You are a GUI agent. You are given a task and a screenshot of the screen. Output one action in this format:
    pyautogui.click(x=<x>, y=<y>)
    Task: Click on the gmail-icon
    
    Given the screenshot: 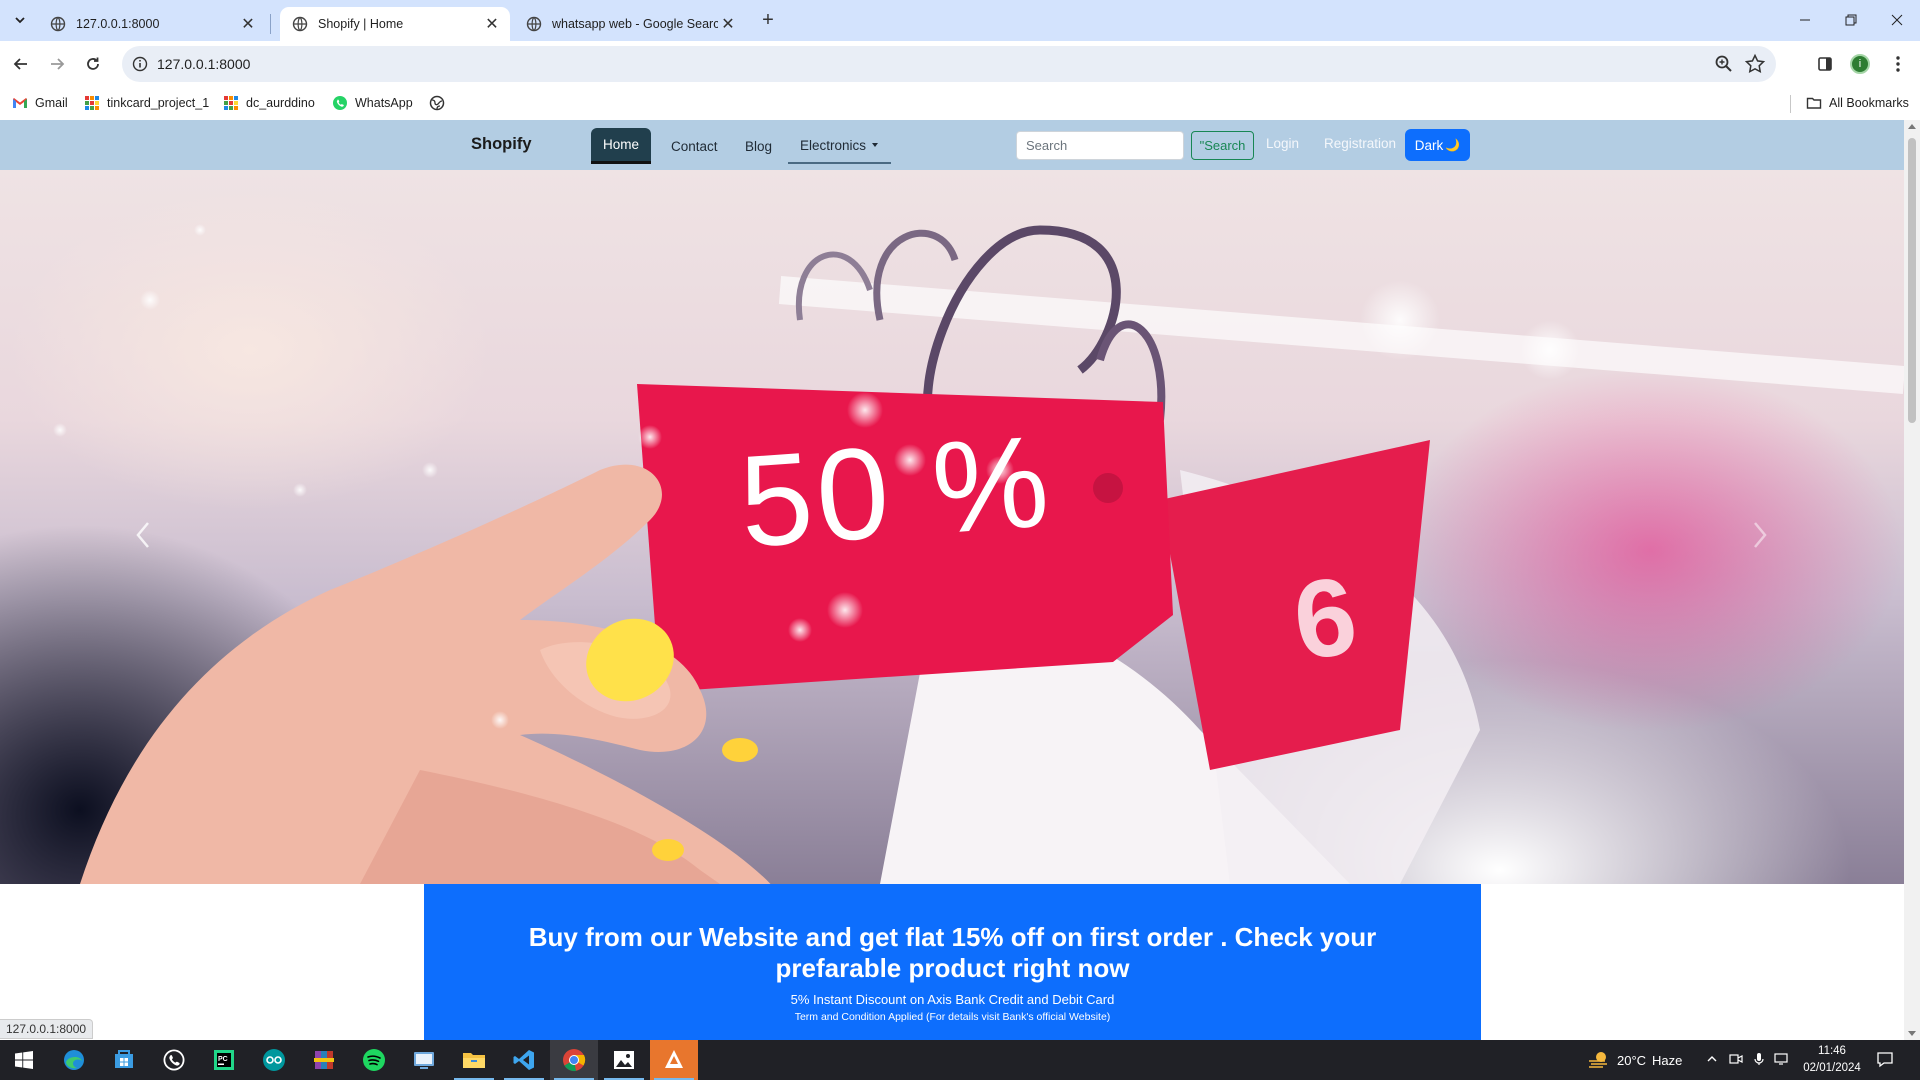 What is the action you would take?
    pyautogui.click(x=20, y=103)
    